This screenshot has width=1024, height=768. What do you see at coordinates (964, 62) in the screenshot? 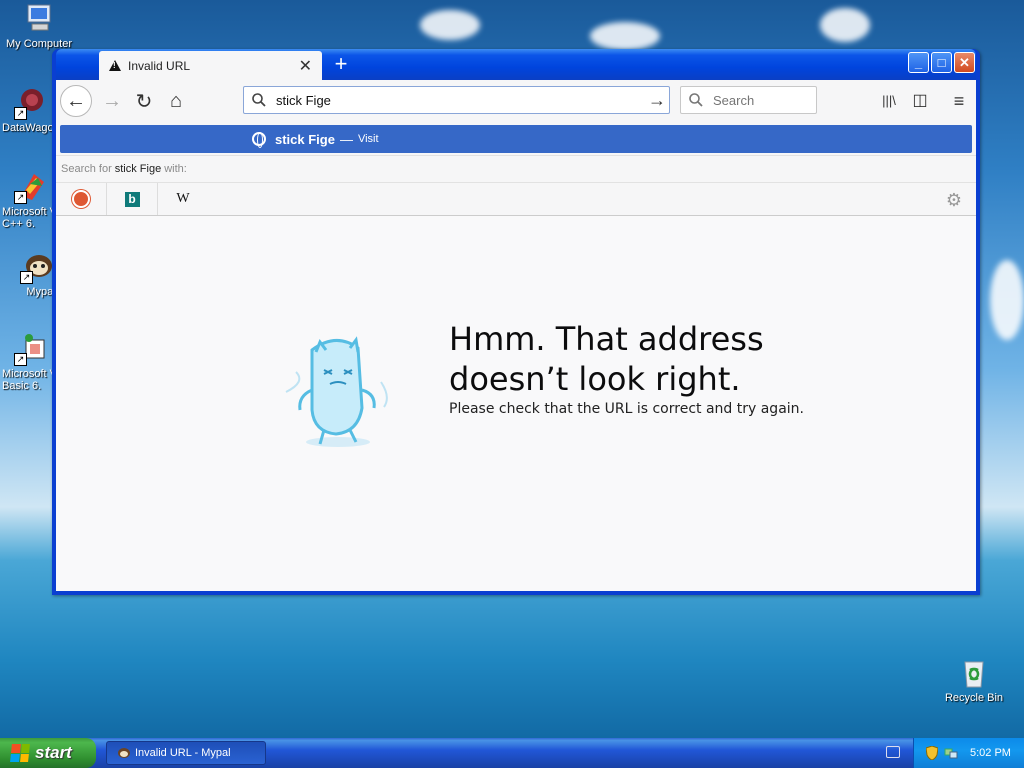
I see `close-window-button: ✕` at bounding box center [964, 62].